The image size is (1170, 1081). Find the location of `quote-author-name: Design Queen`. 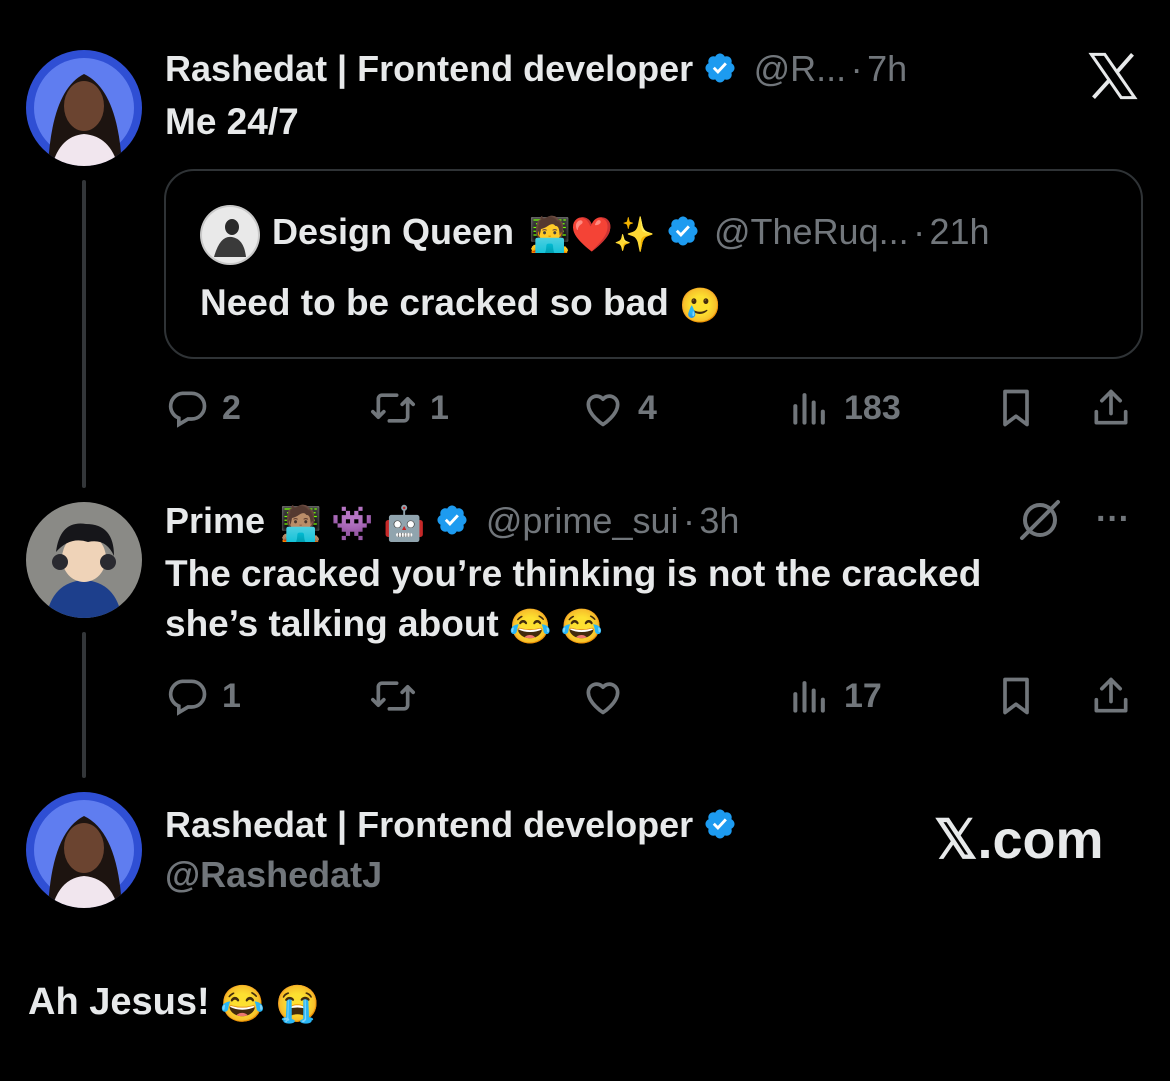

quote-author-name: Design Queen is located at coordinates (393, 231).